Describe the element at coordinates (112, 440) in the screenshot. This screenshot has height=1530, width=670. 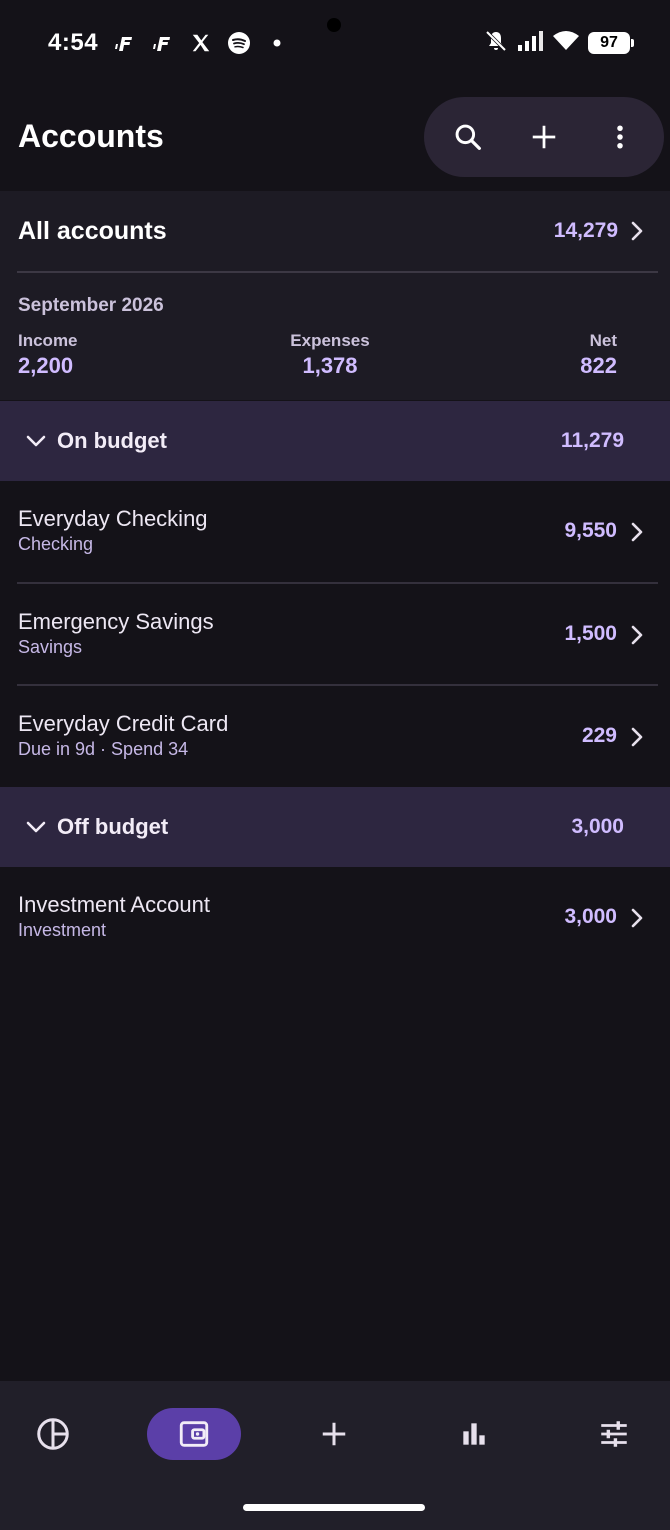
I see `group-label: On budget` at that location.